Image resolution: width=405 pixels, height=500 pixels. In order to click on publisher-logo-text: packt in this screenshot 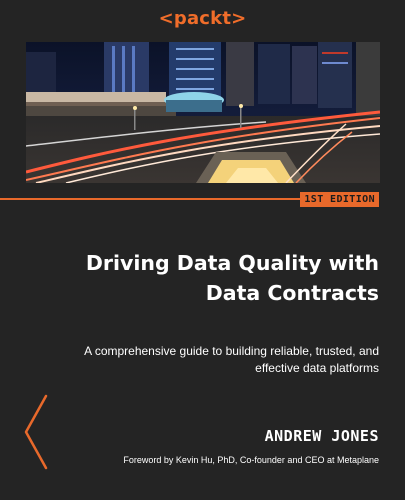, I will do `click(202, 18)`.